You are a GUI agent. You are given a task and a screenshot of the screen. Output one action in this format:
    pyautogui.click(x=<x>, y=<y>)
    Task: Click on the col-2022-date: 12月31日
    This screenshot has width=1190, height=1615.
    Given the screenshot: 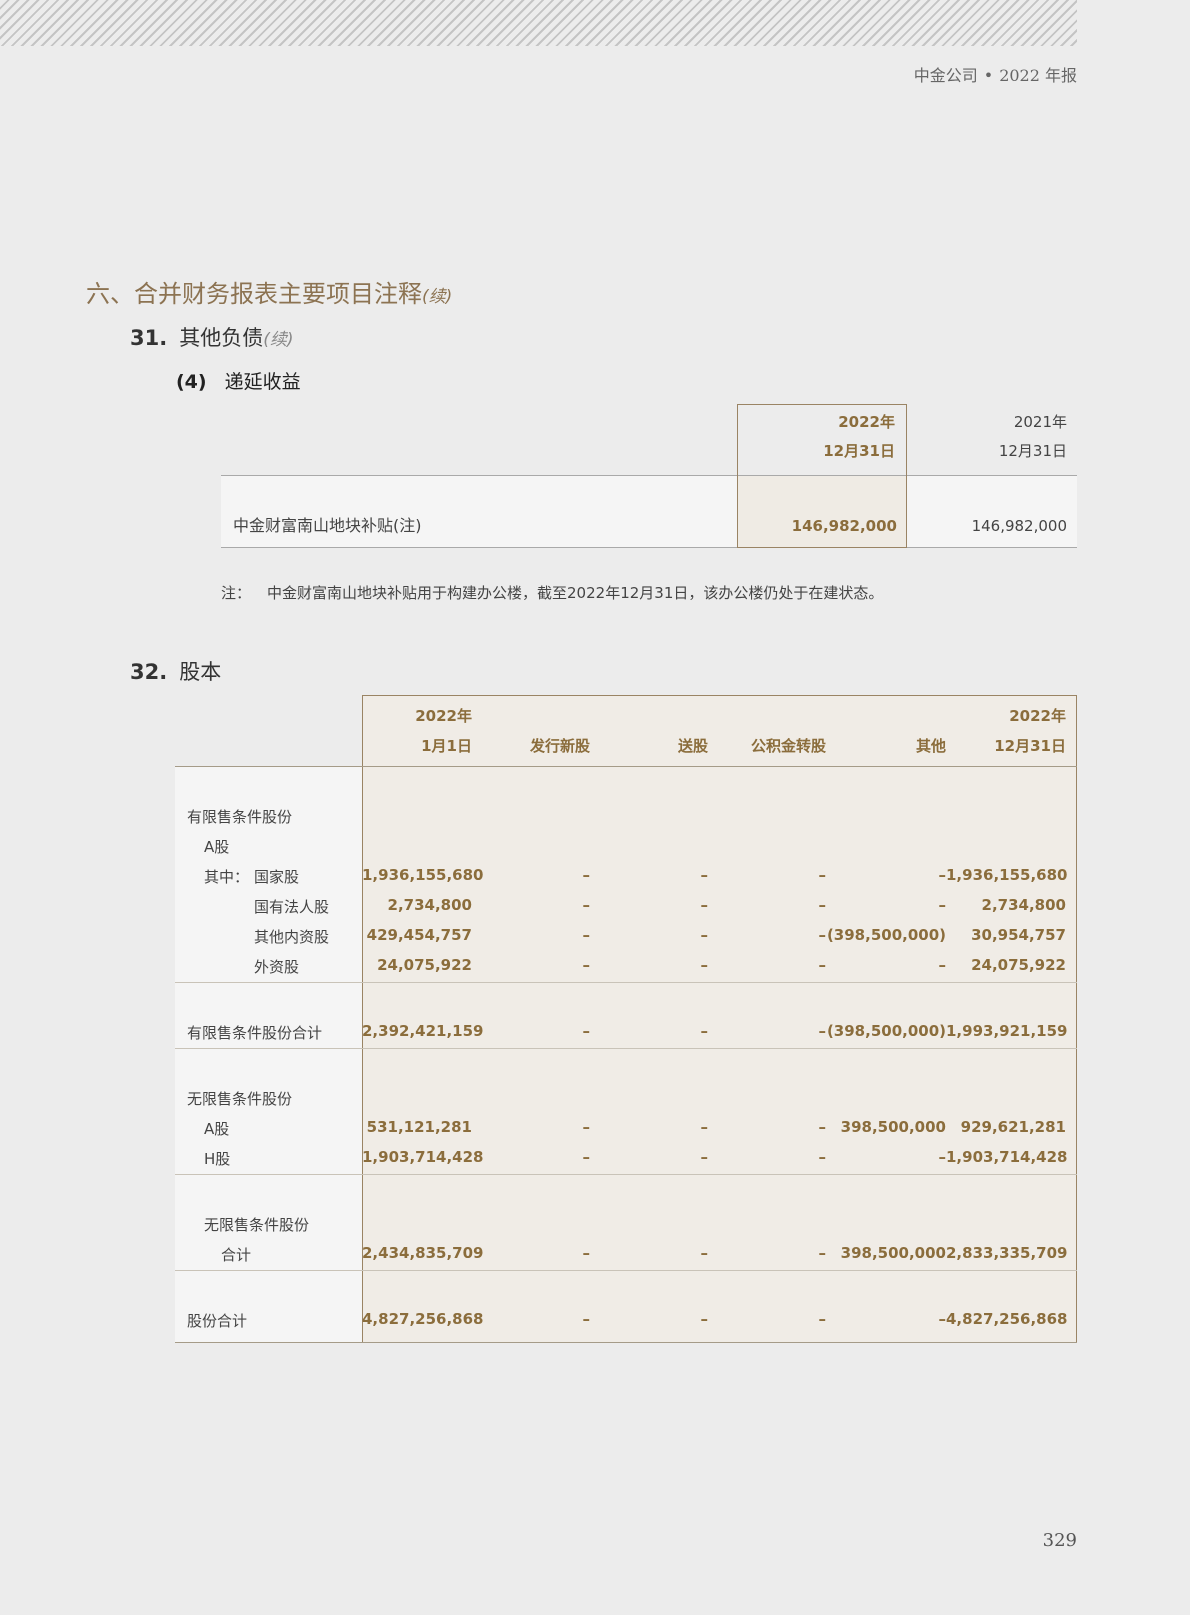 What is the action you would take?
    pyautogui.click(x=859, y=451)
    